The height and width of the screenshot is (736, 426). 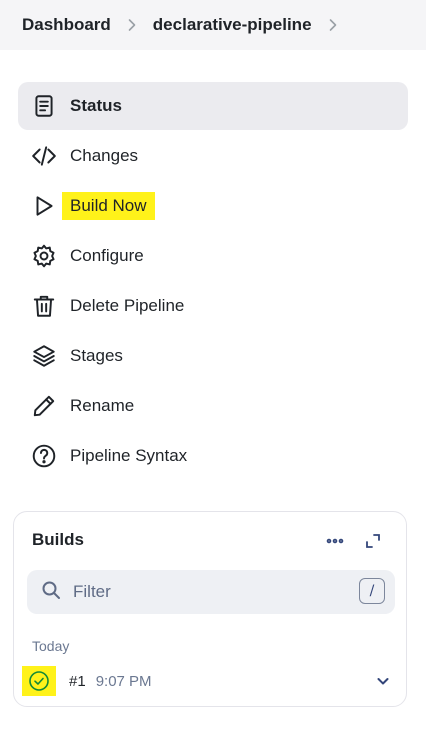 What do you see at coordinates (123, 681) in the screenshot?
I see `build-time: 9:07 PM` at bounding box center [123, 681].